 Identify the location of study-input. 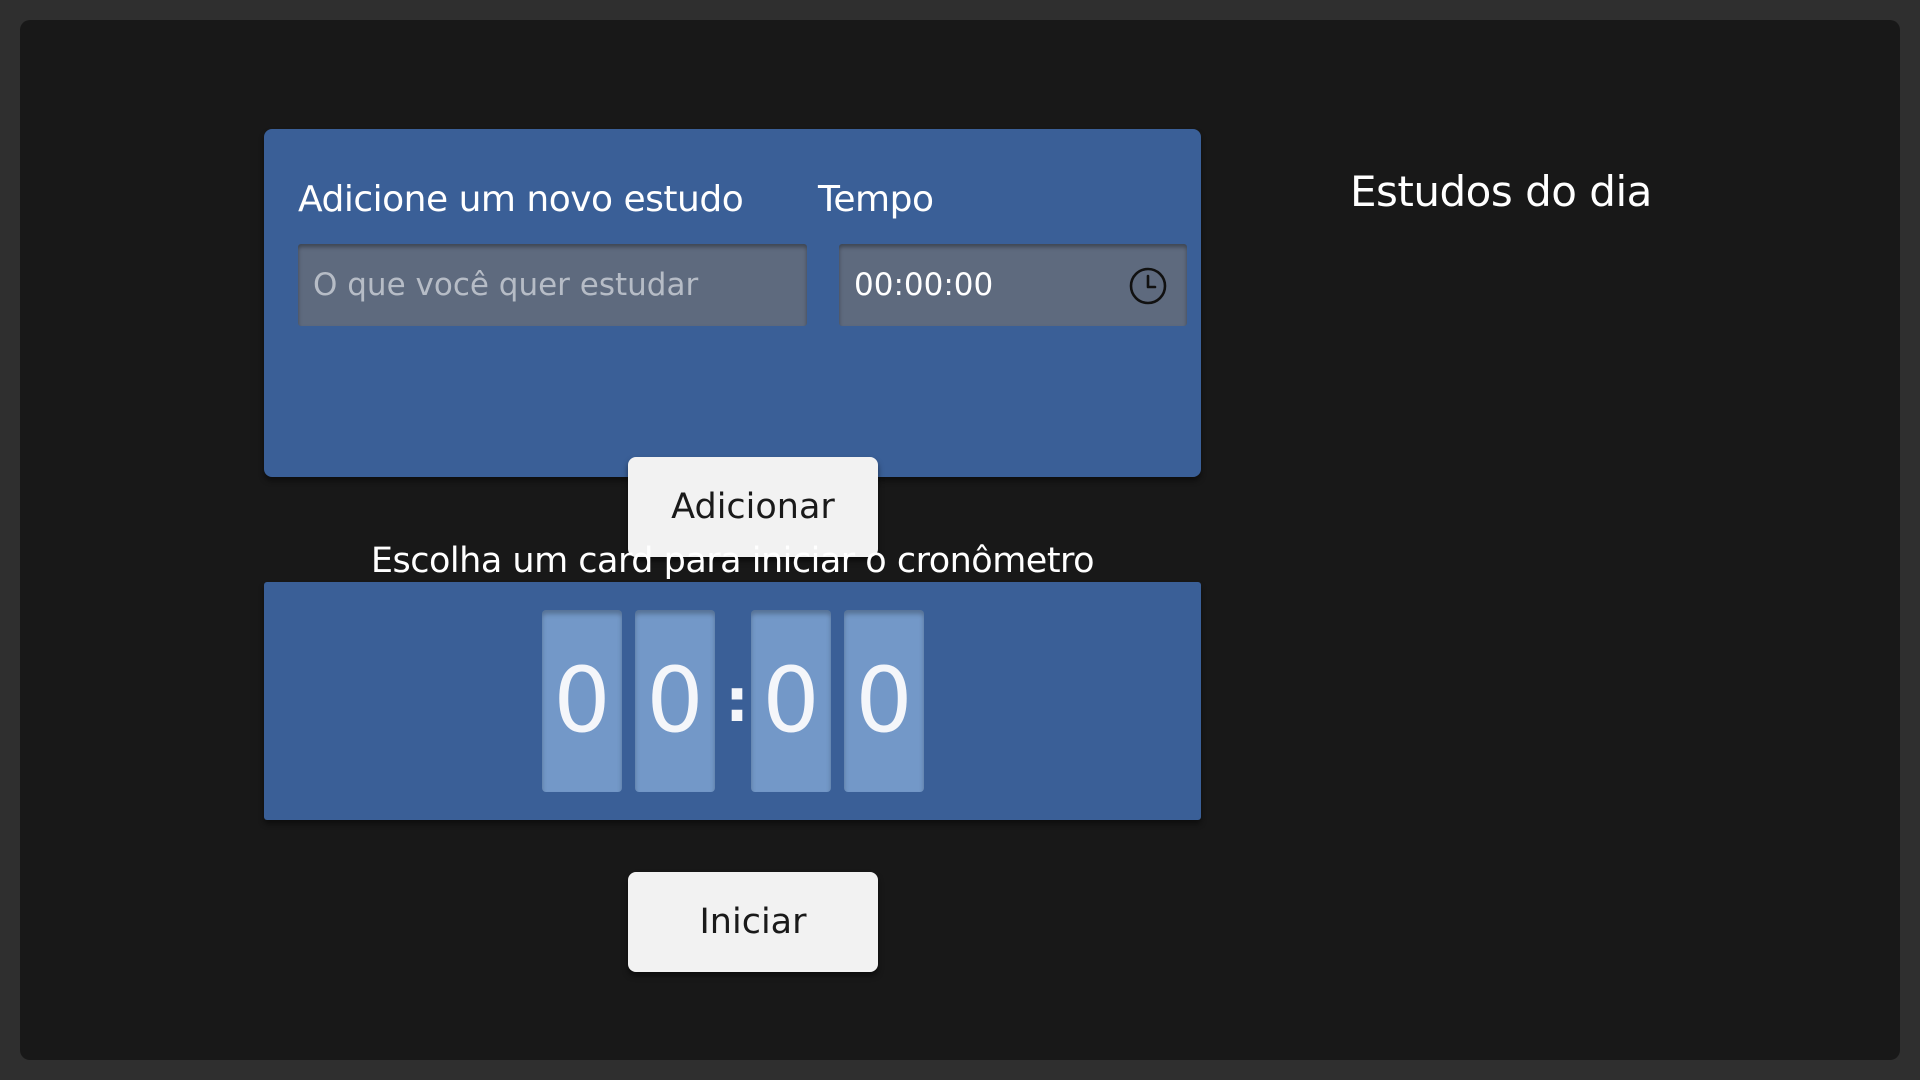
(552, 285).